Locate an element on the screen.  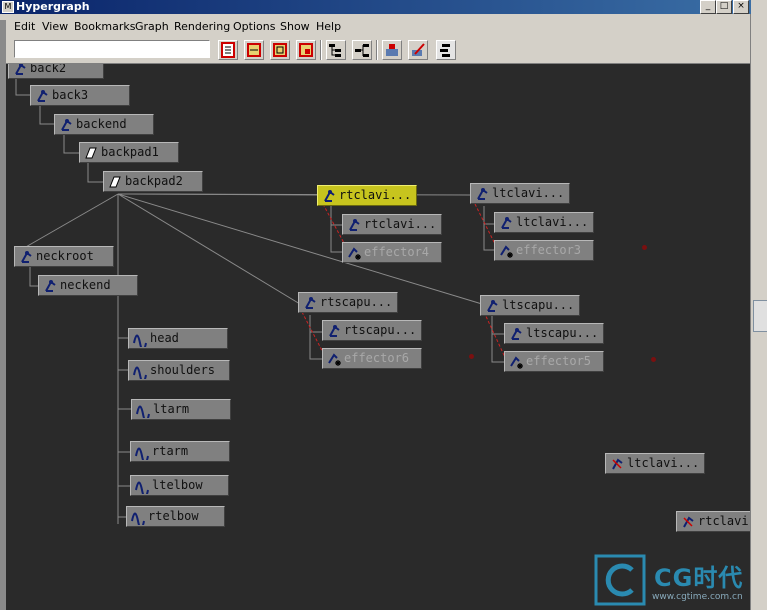
watermark-logo-icon is located at coordinates (620, 580).